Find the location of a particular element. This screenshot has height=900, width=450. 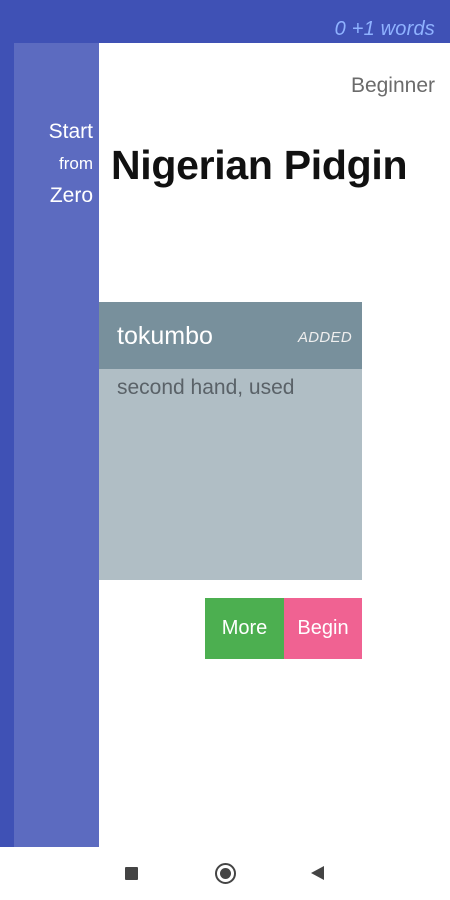

sidebar-zero-text: Zero is located at coordinates (71, 195).